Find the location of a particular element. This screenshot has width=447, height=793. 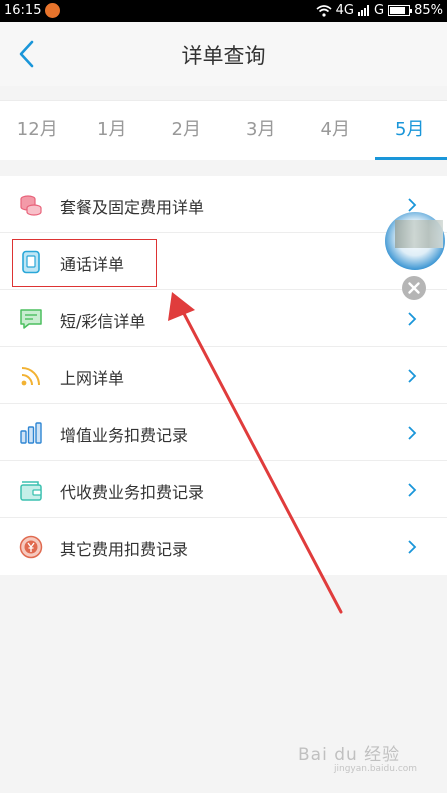

month-tabs: 12月 1月 2月 3月 4月 5月 is located at coordinates (223, 130).